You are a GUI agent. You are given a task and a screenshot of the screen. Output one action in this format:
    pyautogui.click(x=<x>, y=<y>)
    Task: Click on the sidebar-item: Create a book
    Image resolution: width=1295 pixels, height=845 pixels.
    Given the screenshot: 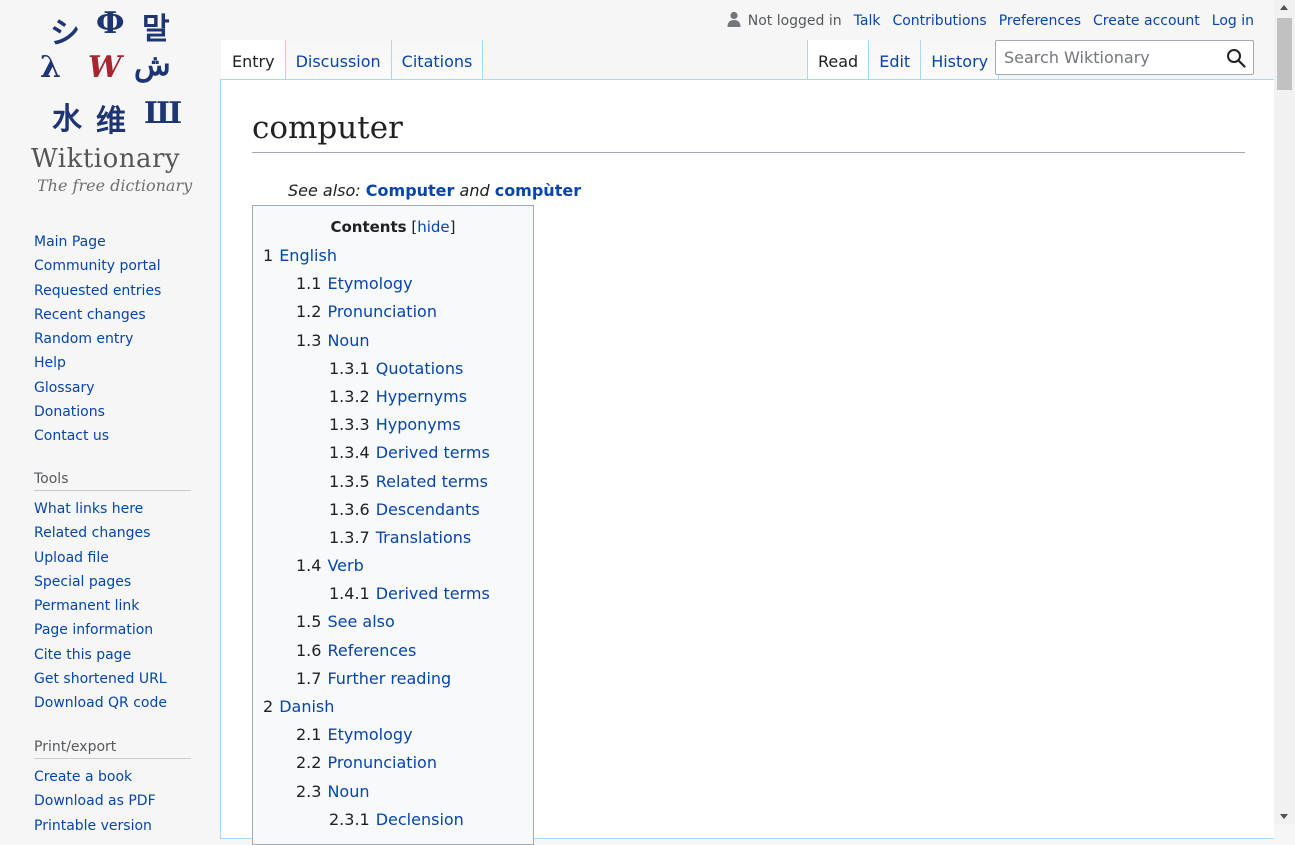 What is the action you would take?
    pyautogui.click(x=112, y=777)
    